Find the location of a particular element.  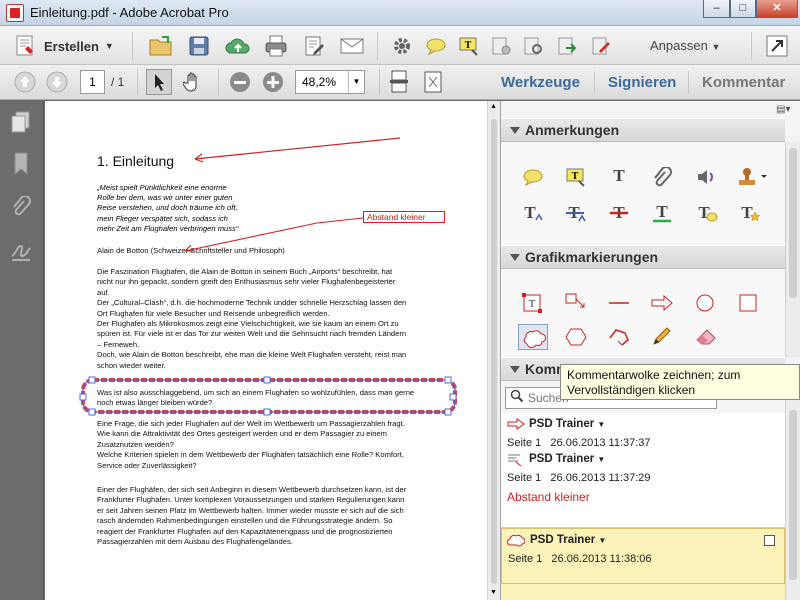

select-tool-icon is located at coordinates (159, 82).